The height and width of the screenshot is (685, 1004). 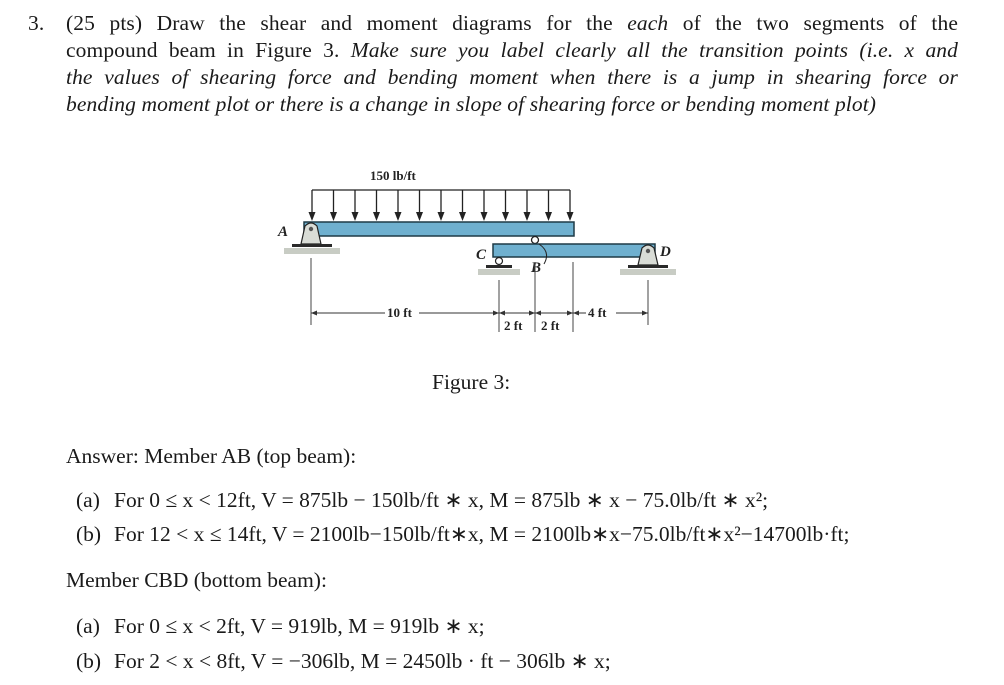 What do you see at coordinates (471, 382) in the screenshot?
I see `figure-caption: Figure 3:` at bounding box center [471, 382].